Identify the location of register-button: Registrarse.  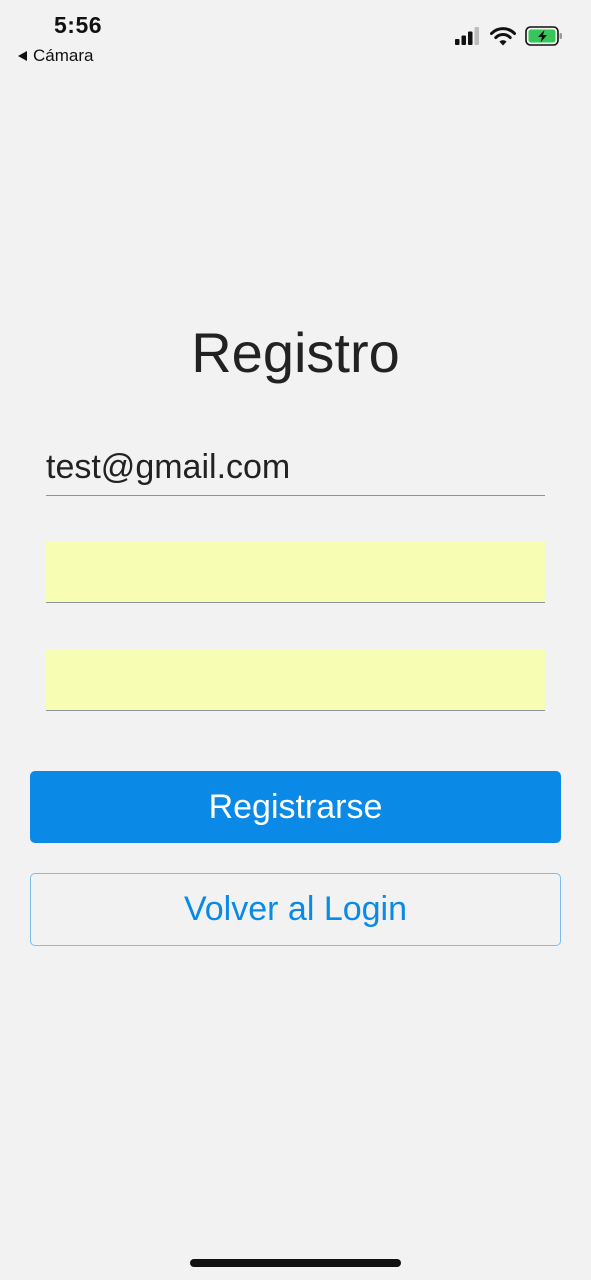
(295, 807).